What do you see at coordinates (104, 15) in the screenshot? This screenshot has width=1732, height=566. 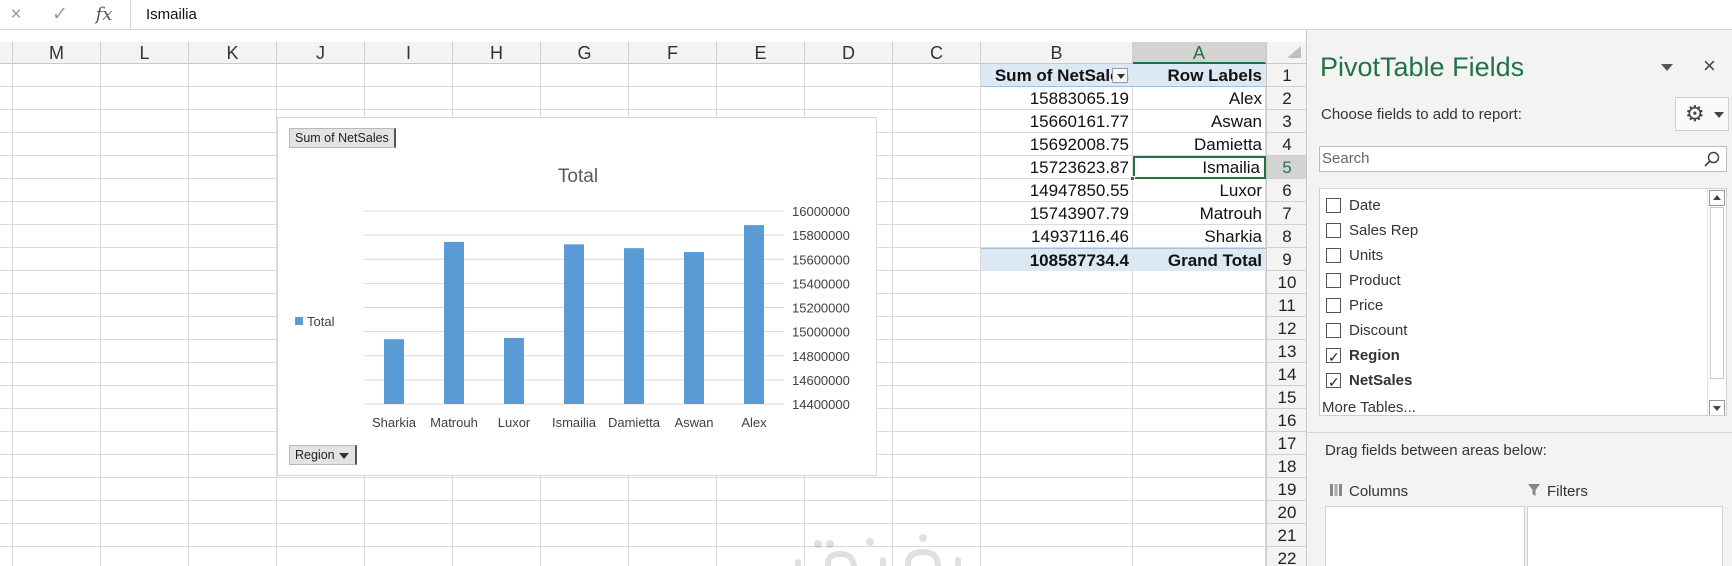 I see `insert-function-icon: fx` at bounding box center [104, 15].